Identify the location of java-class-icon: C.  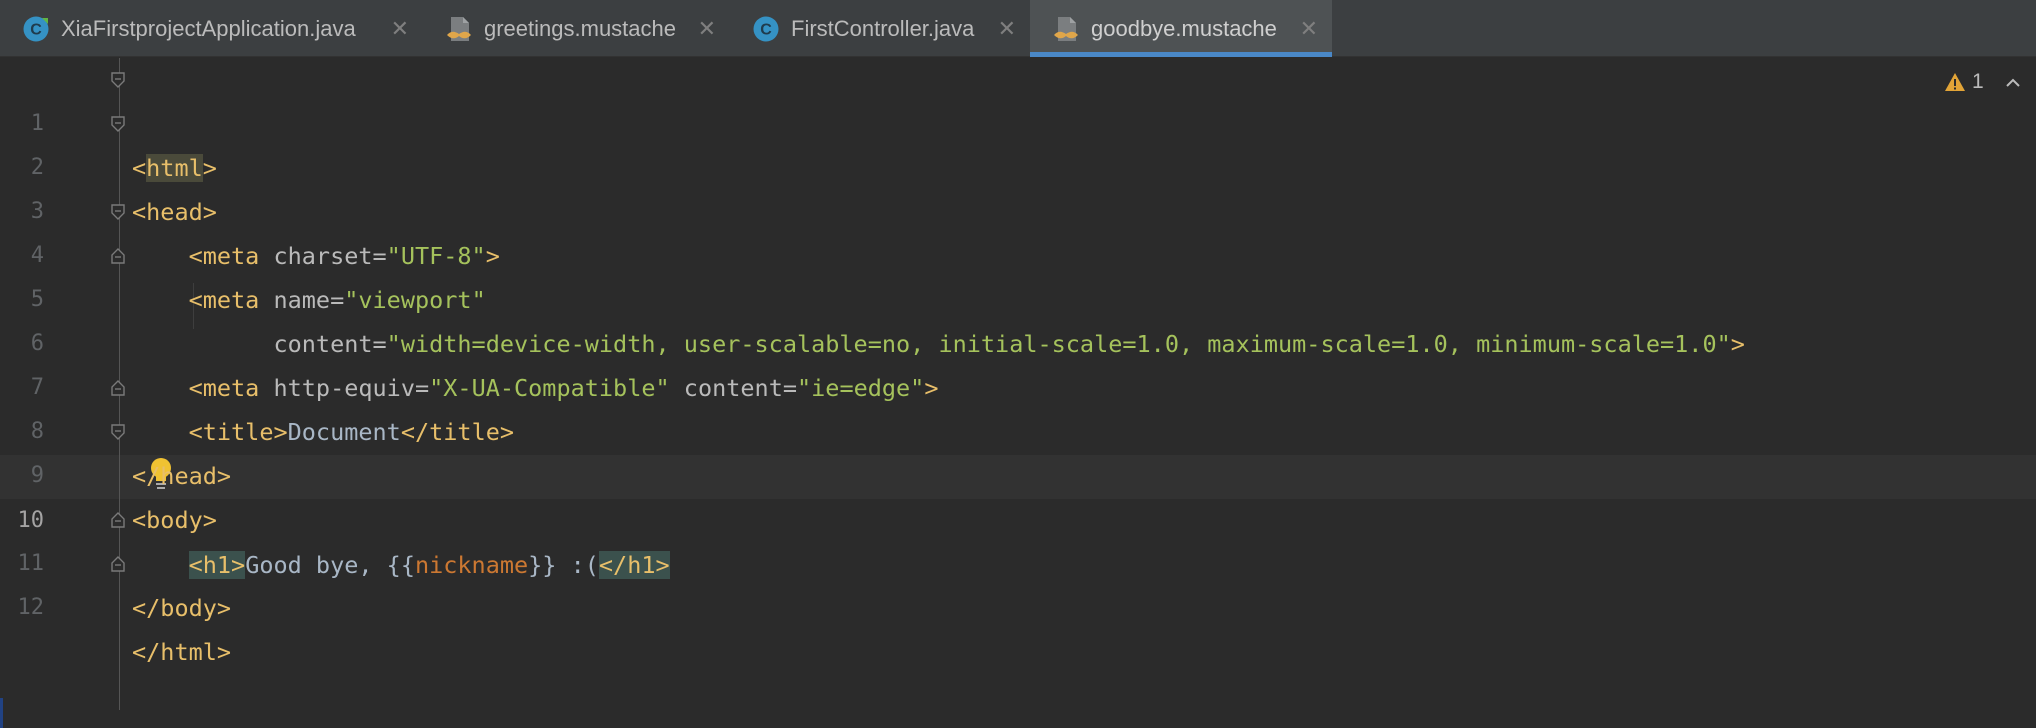
(766, 28).